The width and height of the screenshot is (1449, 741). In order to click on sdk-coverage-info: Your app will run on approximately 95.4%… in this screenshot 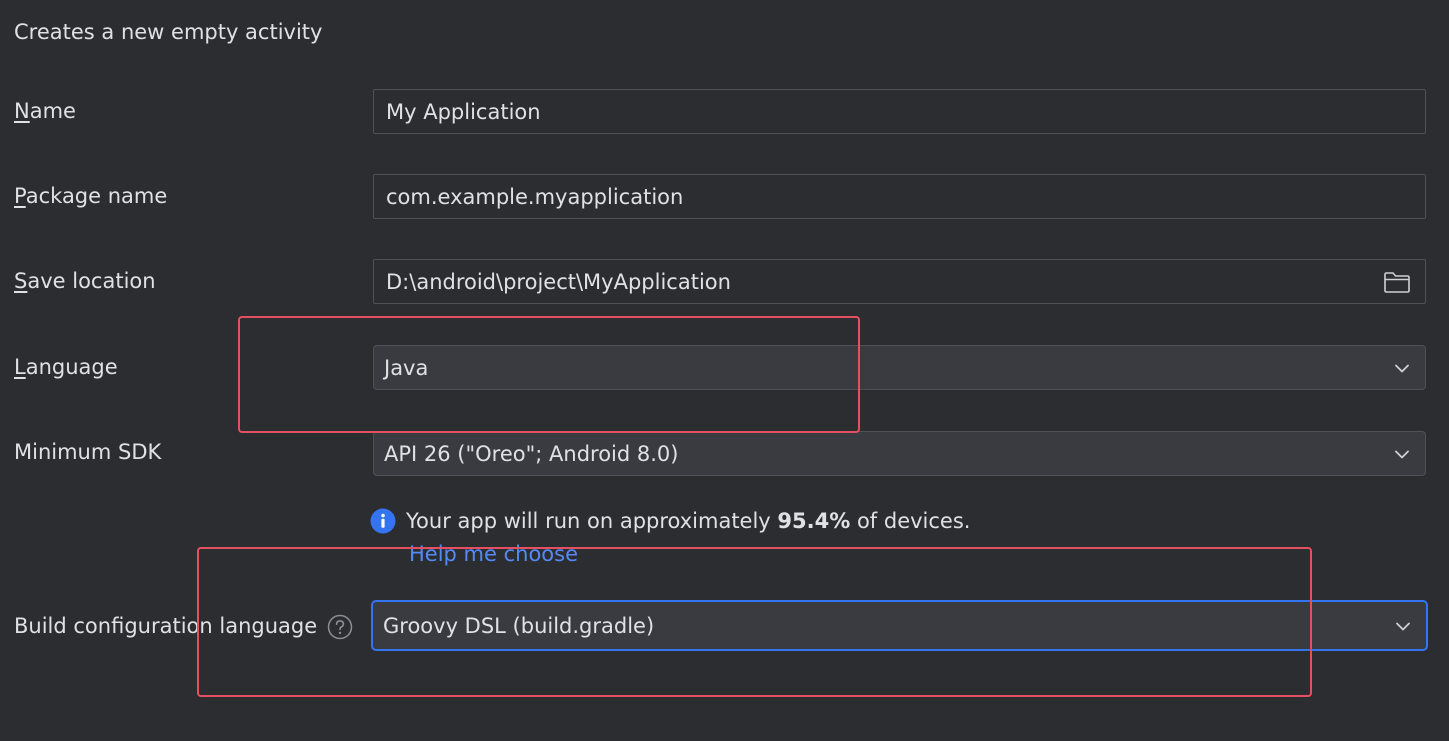, I will do `click(670, 521)`.